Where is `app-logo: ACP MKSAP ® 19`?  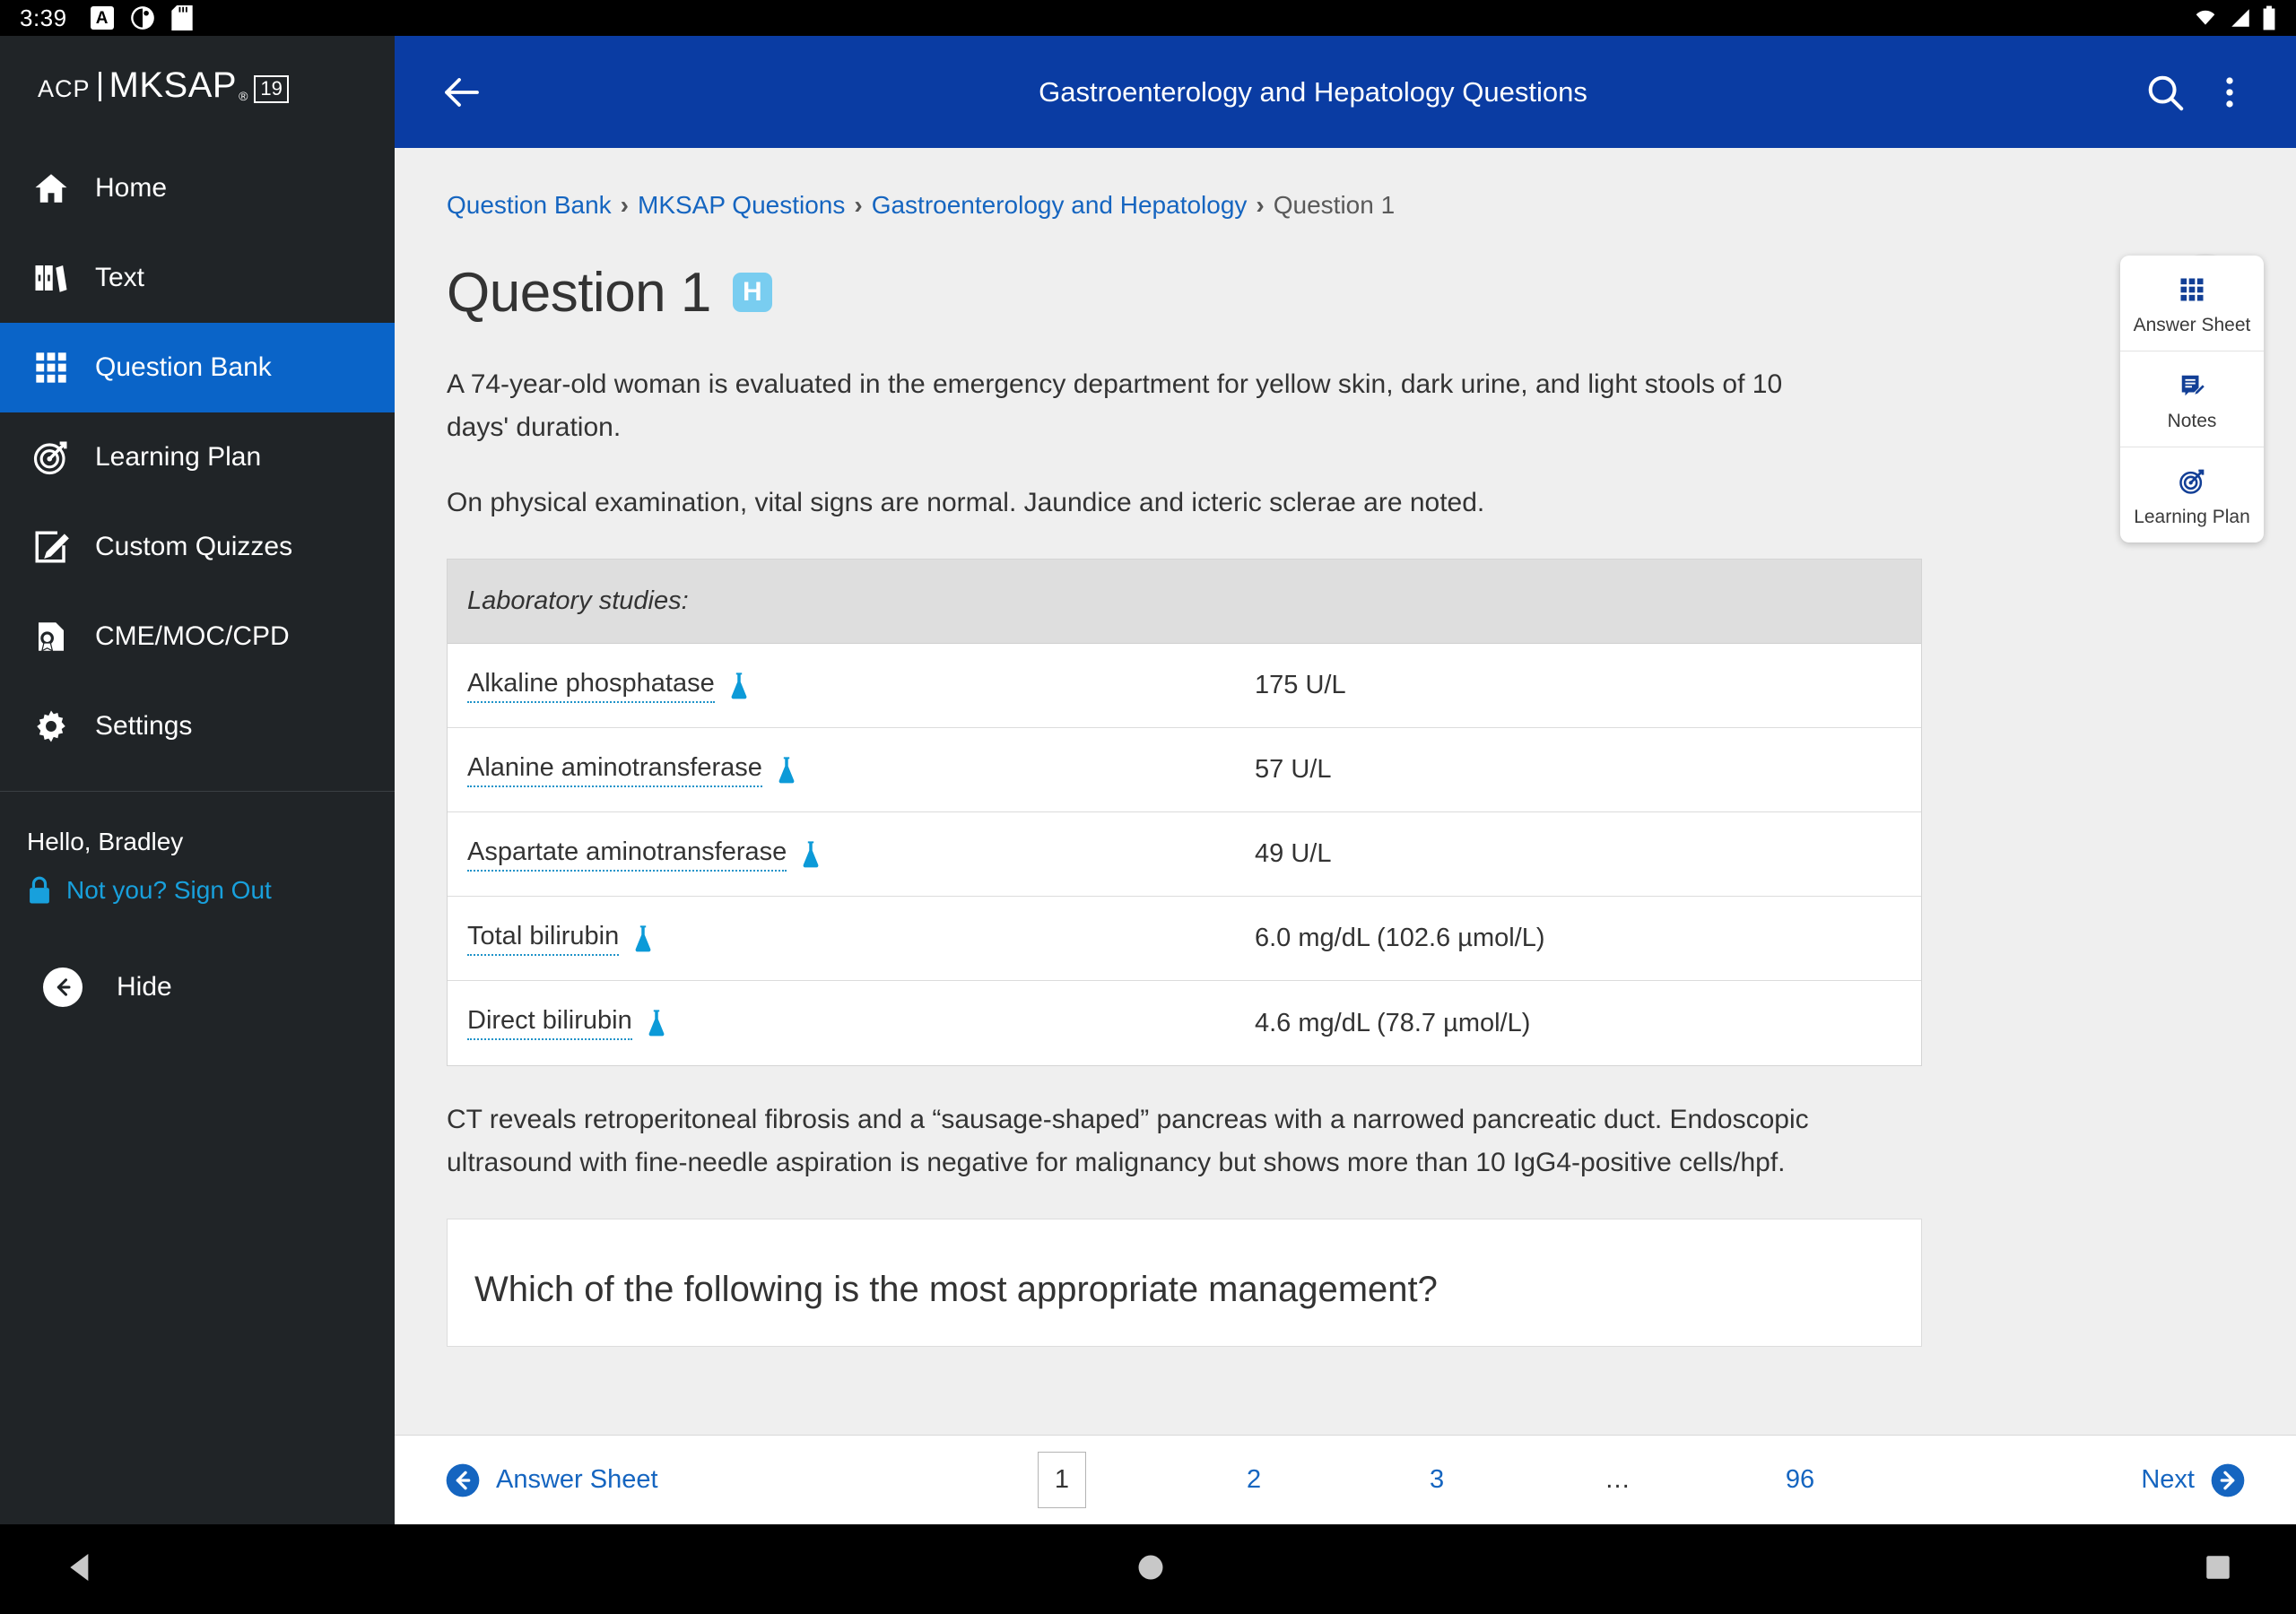
app-logo: ACP MKSAP ® 19 is located at coordinates (197, 85).